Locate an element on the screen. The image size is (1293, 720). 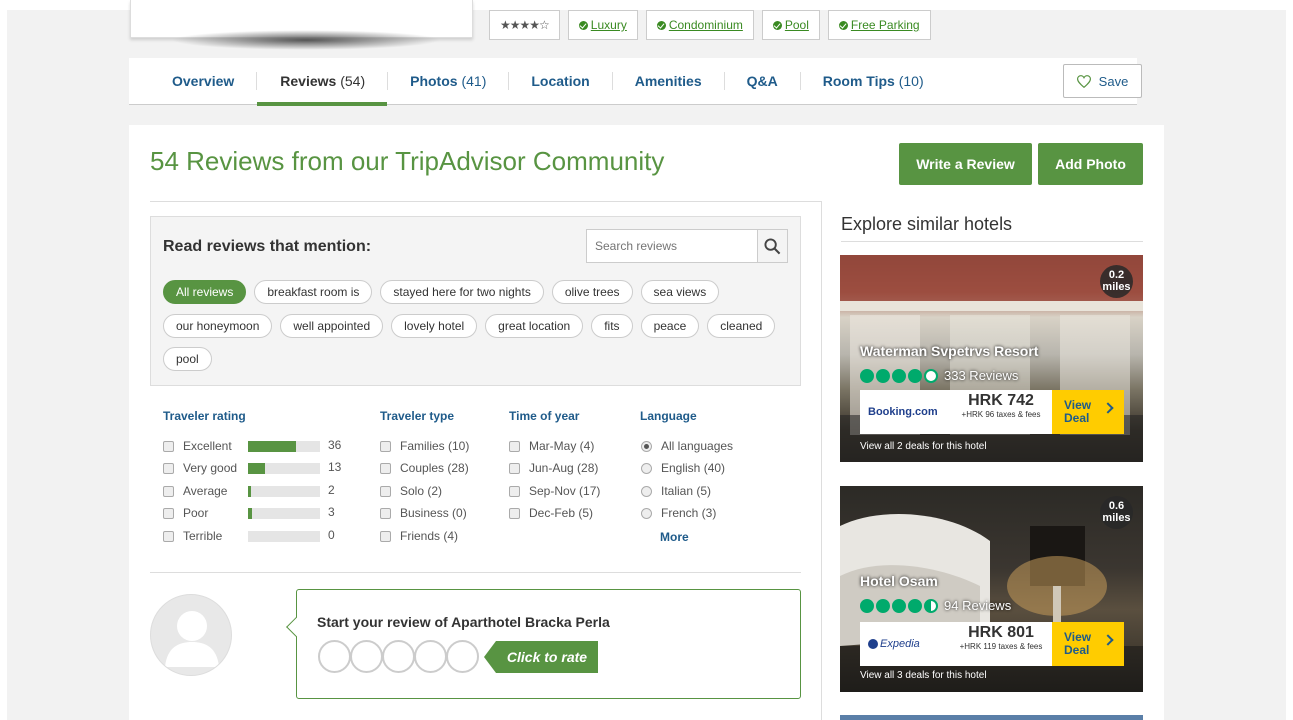
amenity-chip-pool: Pool is located at coordinates (790, 25).